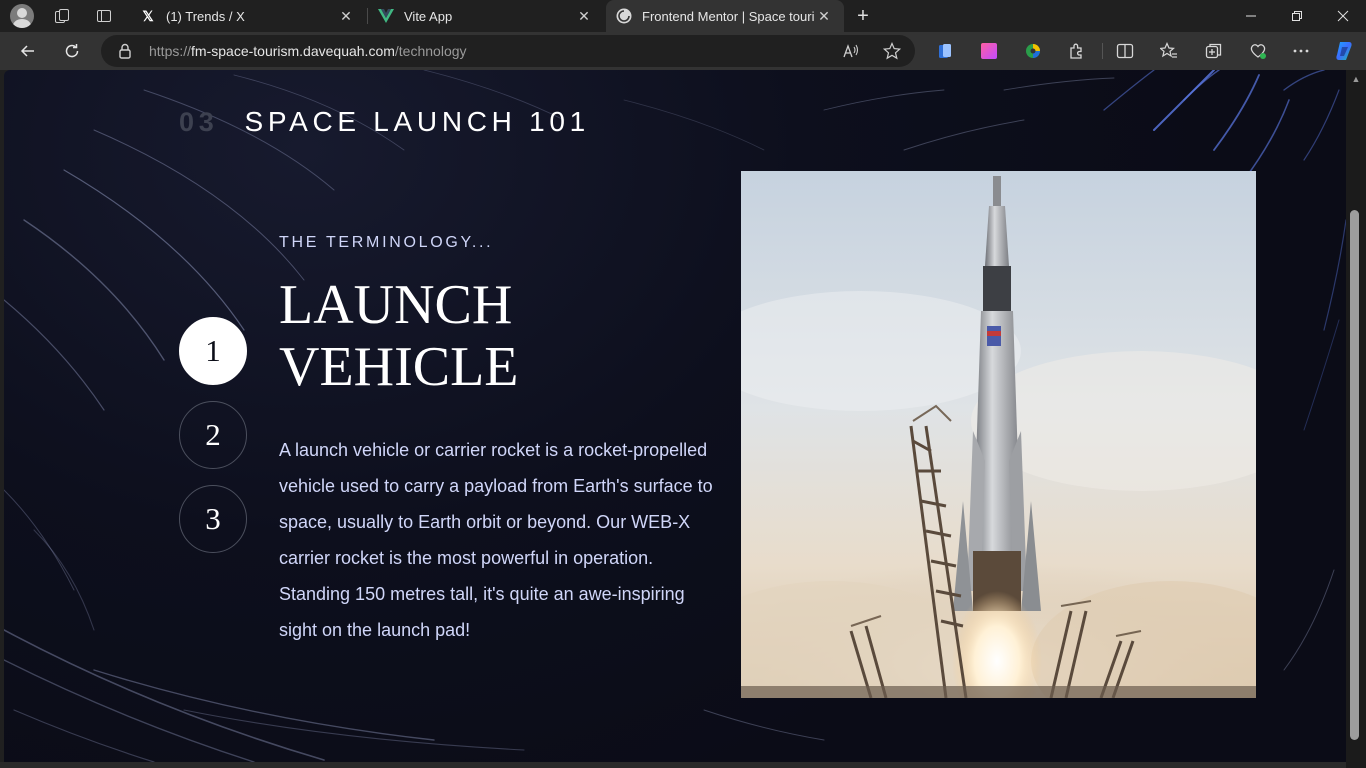 The image size is (1366, 768). Describe the element at coordinates (396, 305) in the screenshot. I see `title-line-1: LAUNCH` at that location.